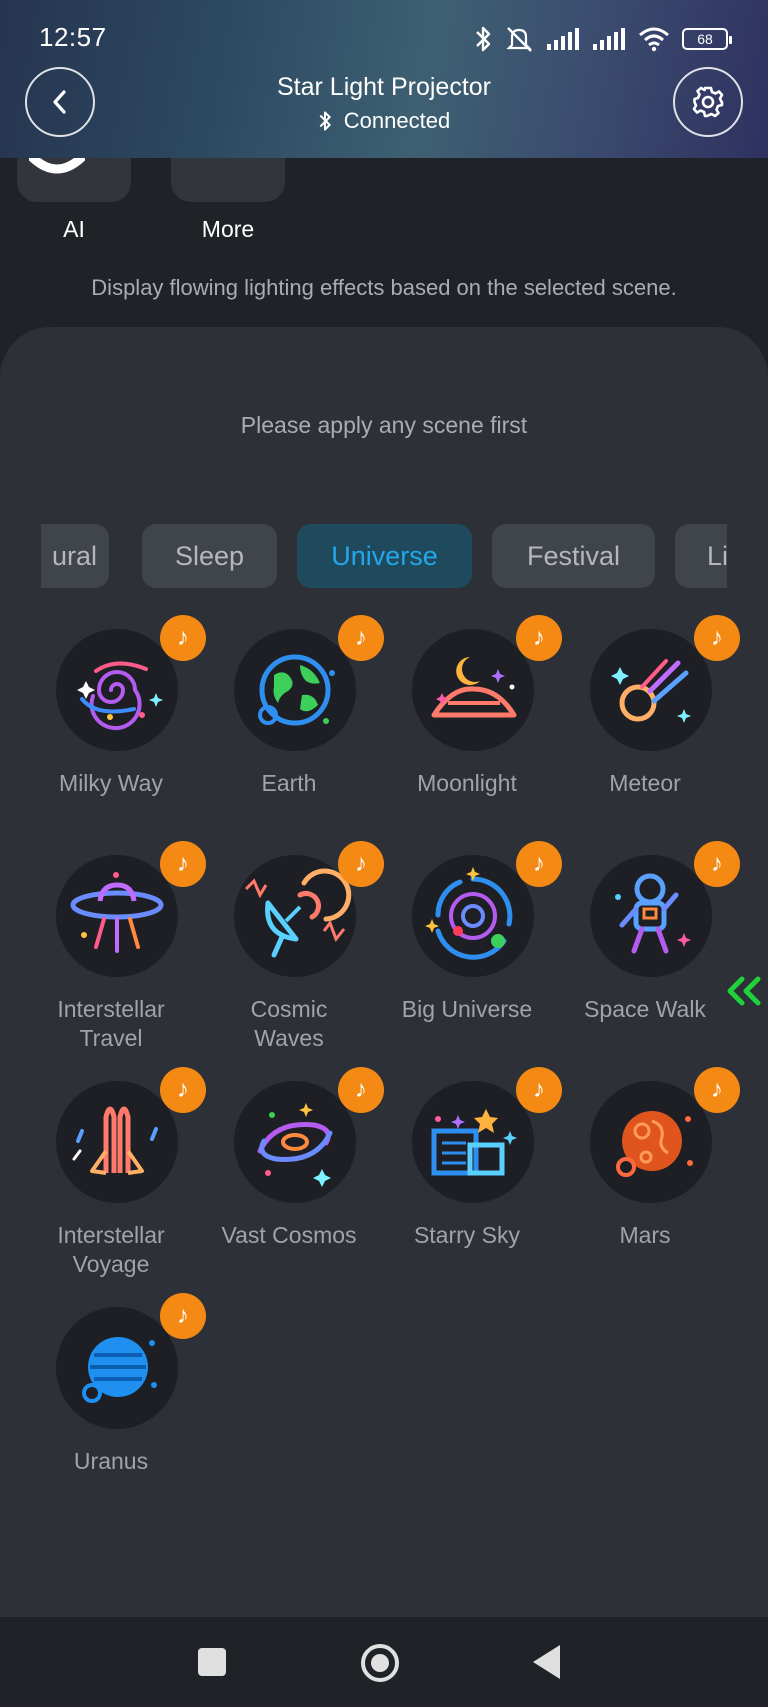 The width and height of the screenshot is (768, 1707). Describe the element at coordinates (295, 1142) in the screenshot. I see `spiral-galaxy-icon` at that location.